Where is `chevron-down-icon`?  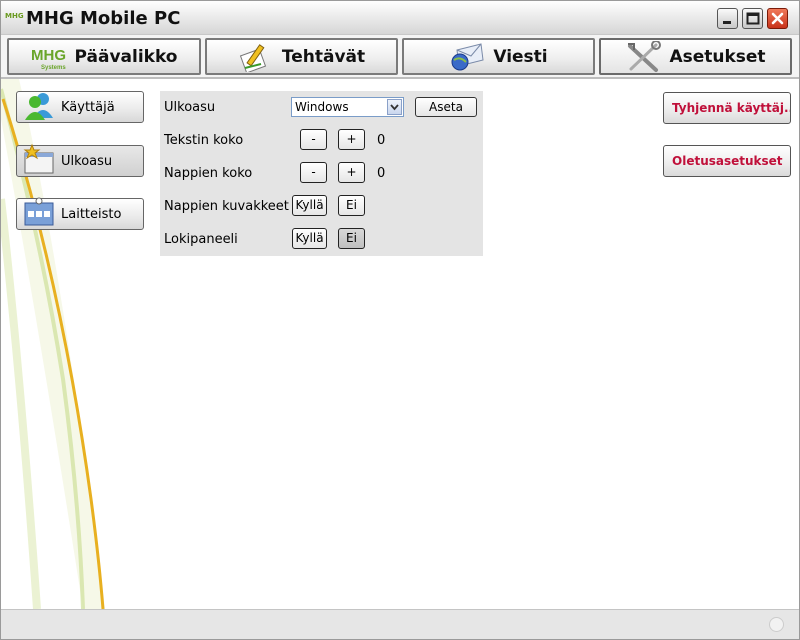
chevron-down-icon is located at coordinates (394, 107).